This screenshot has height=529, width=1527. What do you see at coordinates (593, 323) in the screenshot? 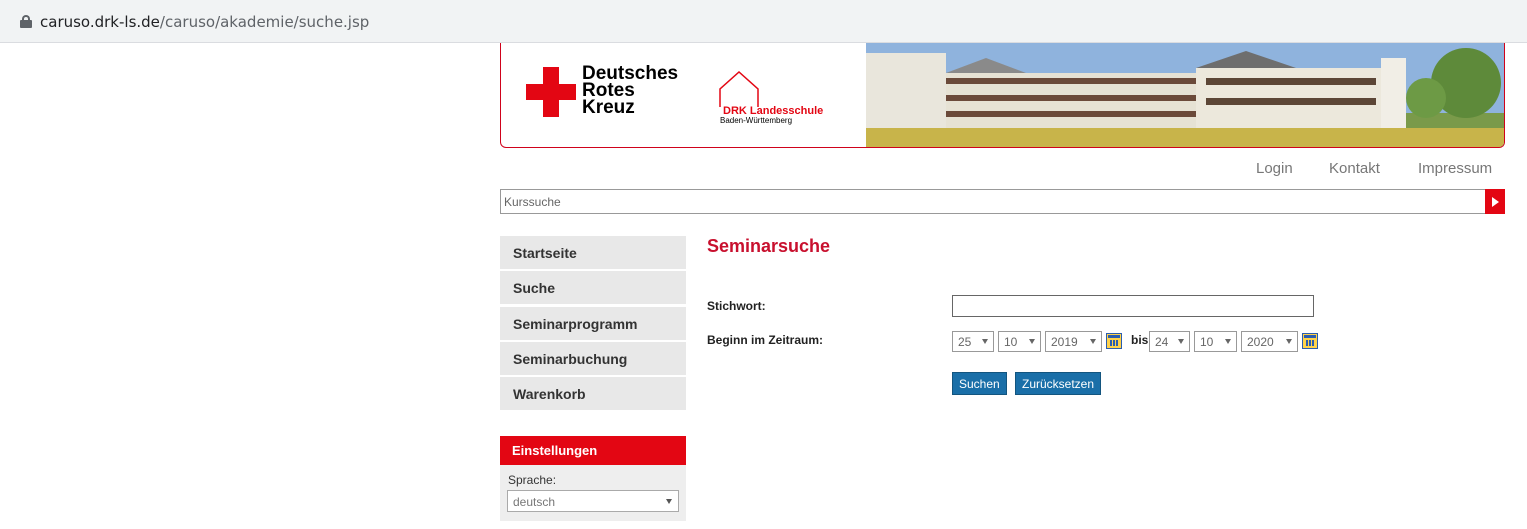
I see `sidebar-item-seminarprogramm: Seminarprogramm` at bounding box center [593, 323].